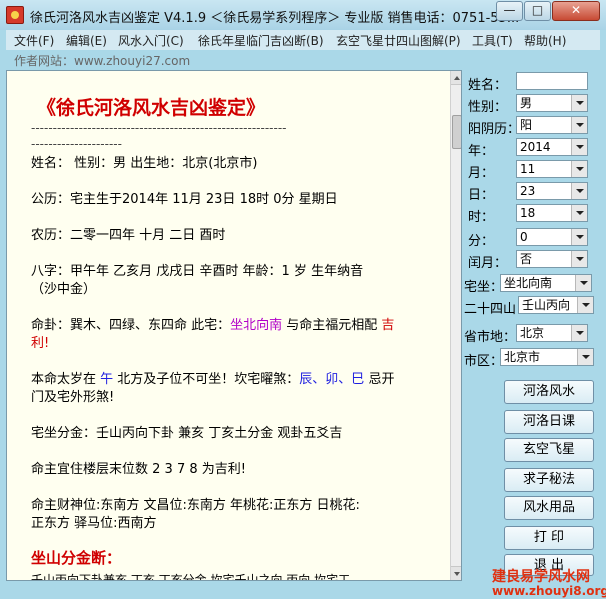  I want to click on selected-value: 11, so click(528, 169).